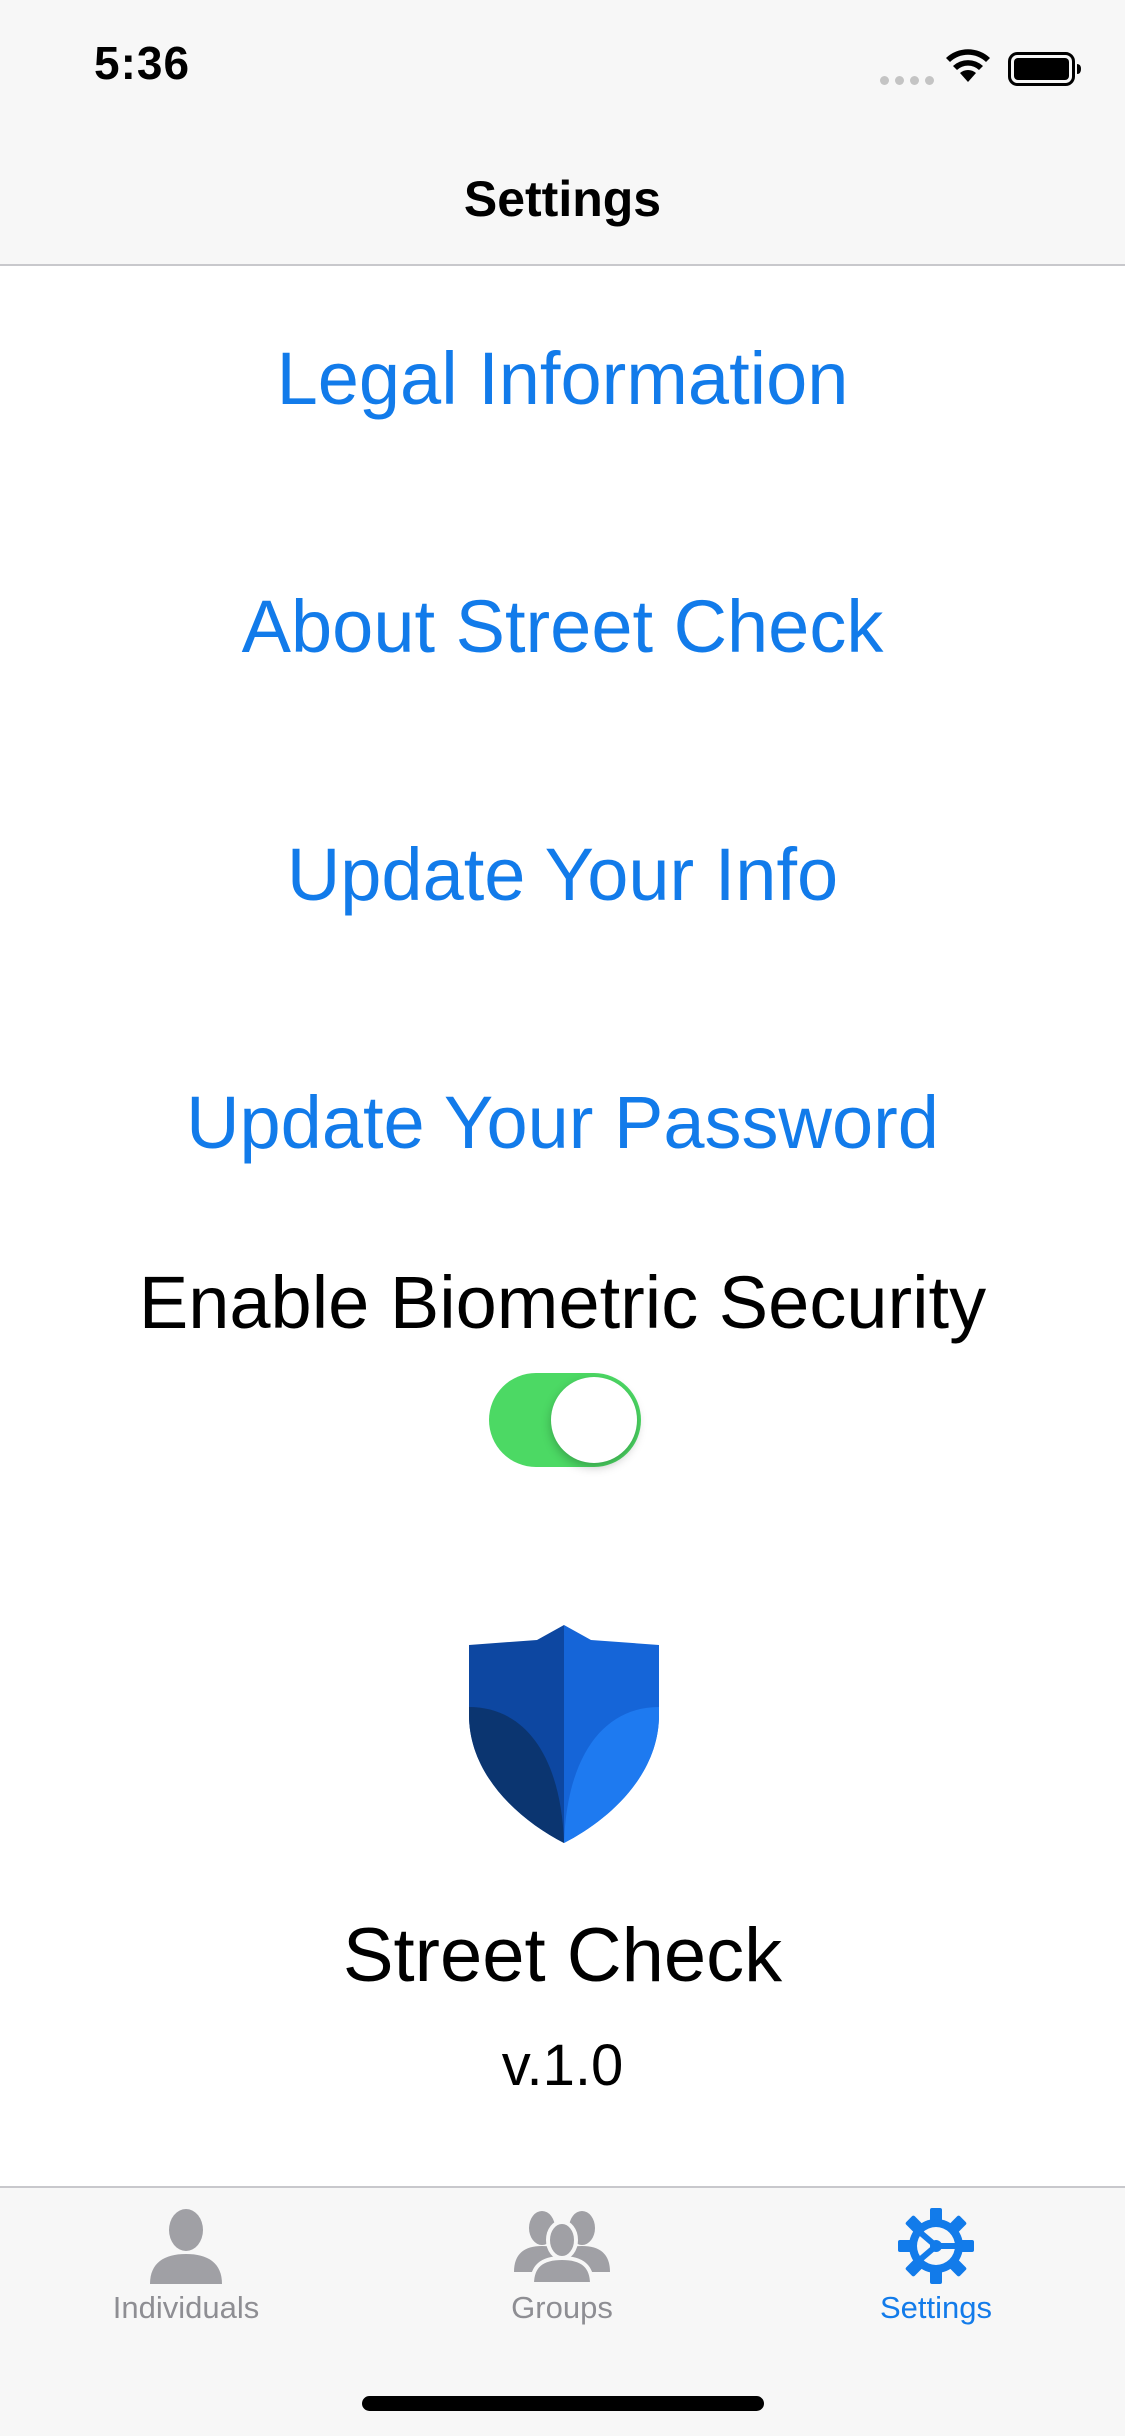 This screenshot has width=1125, height=2436. What do you see at coordinates (907, 80) in the screenshot?
I see `cellular-signal-icon` at bounding box center [907, 80].